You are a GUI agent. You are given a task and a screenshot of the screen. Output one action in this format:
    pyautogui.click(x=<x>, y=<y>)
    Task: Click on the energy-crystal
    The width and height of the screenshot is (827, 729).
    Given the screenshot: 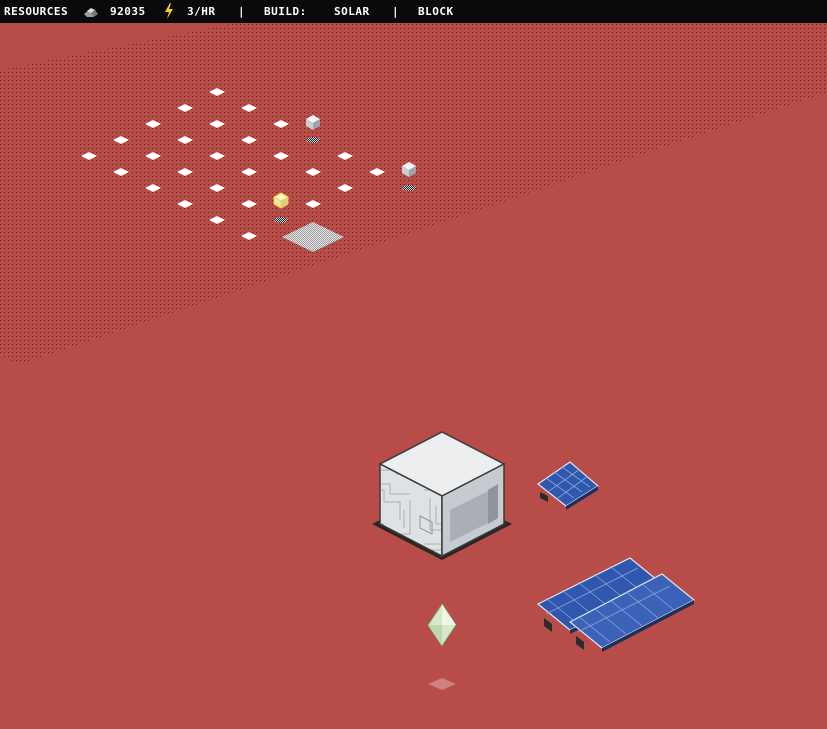 What is the action you would take?
    pyautogui.click(x=442, y=646)
    